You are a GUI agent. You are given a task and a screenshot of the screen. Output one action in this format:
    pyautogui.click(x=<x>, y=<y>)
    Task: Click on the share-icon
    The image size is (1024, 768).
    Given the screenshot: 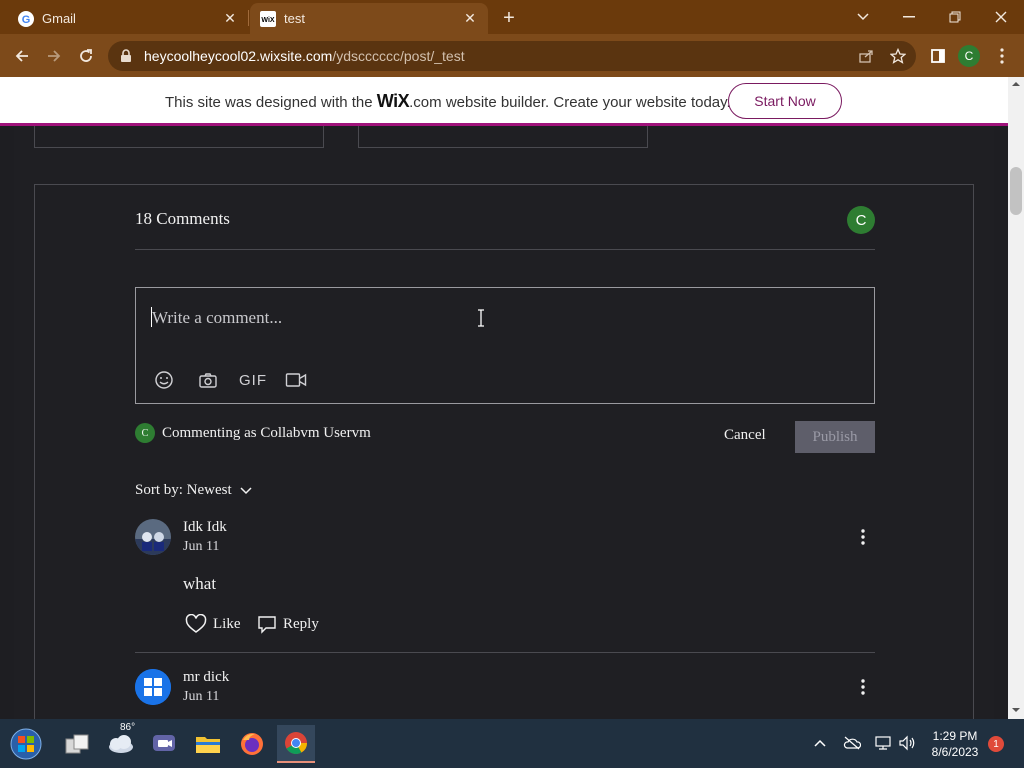 What is the action you would take?
    pyautogui.click(x=866, y=56)
    